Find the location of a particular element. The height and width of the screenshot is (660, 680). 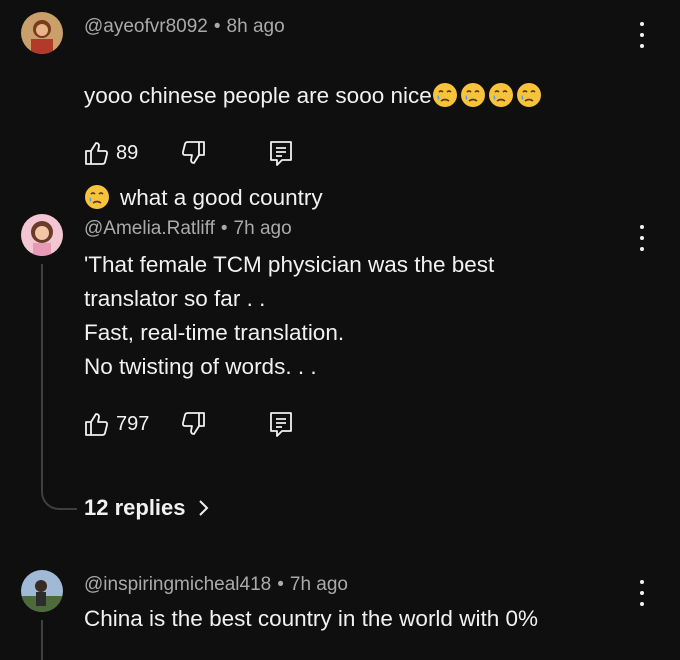

chevron-right-icon is located at coordinates (203, 508).